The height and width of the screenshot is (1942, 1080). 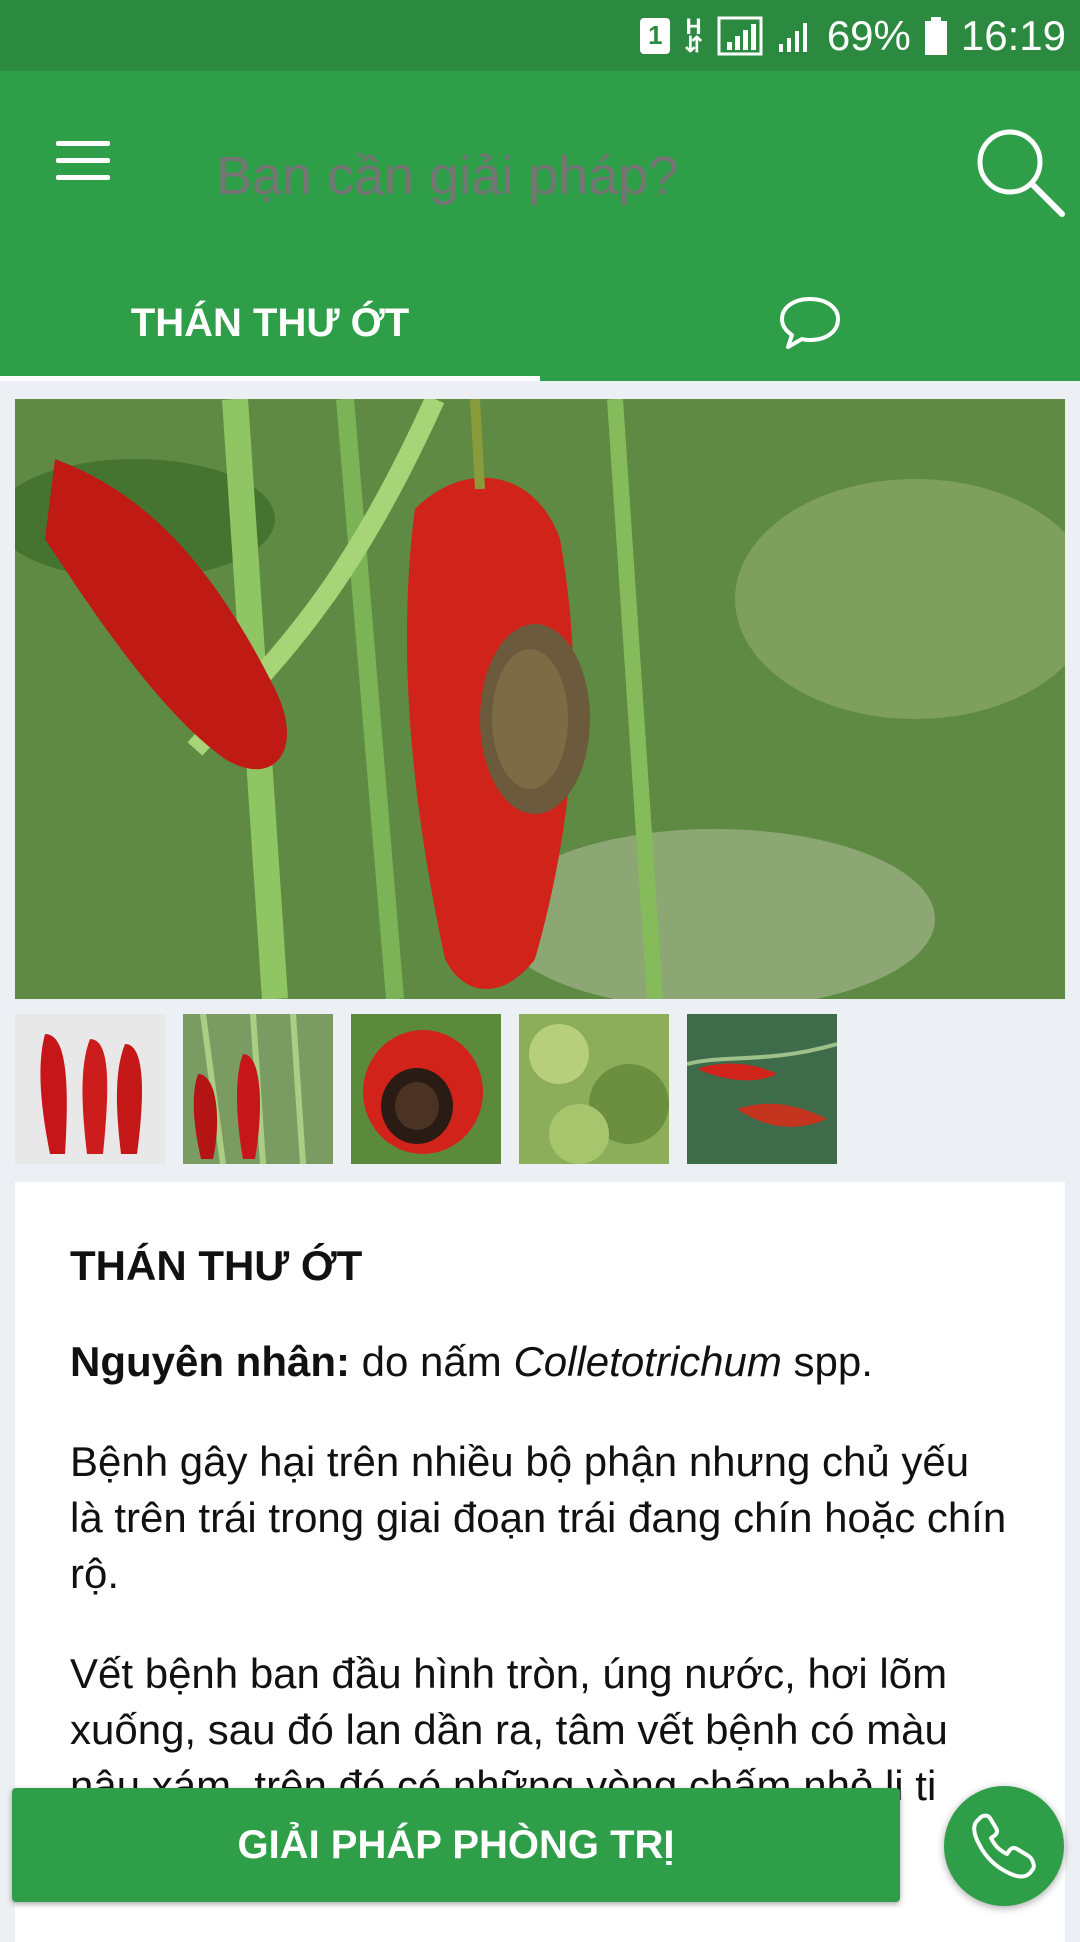 I want to click on phone-icon, so click(x=1004, y=1846).